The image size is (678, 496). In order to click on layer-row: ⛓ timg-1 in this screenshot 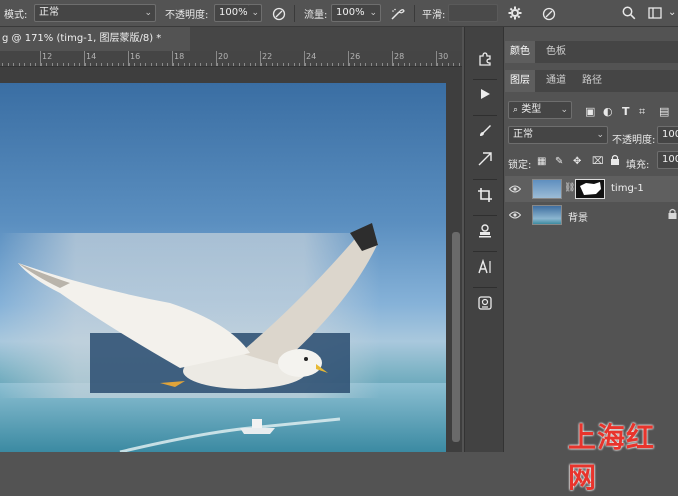, I will do `click(591, 189)`.